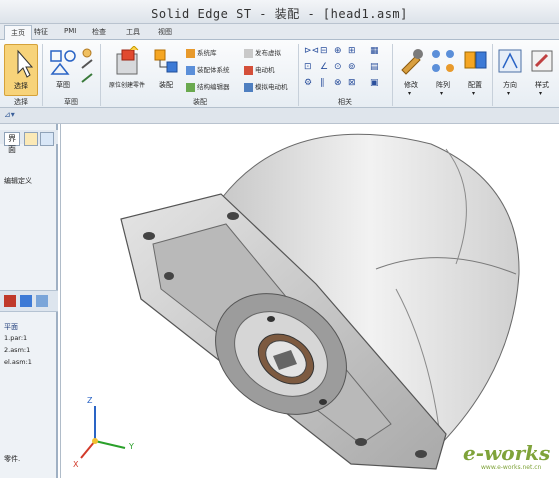 This screenshot has width=559, height=480. I want to click on publish-virtual-item: 发布虚拟, so click(262, 53).